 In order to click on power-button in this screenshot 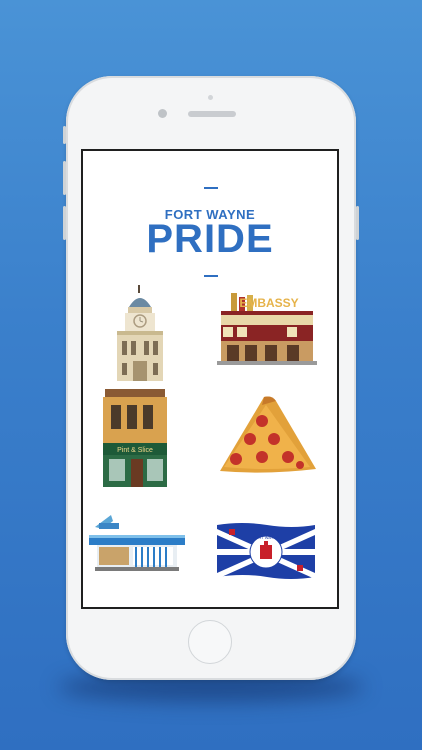, I will do `click(357, 223)`.